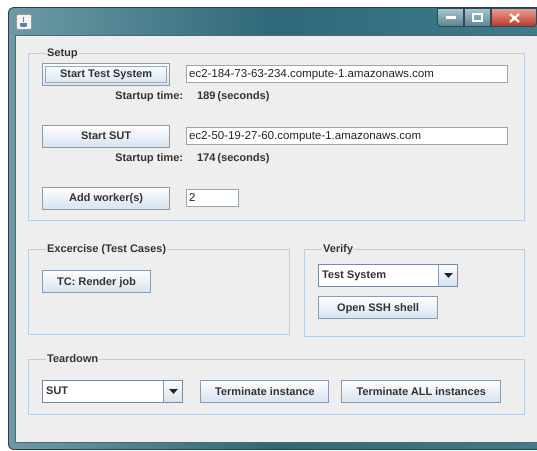 This screenshot has height=451, width=537. Describe the element at coordinates (347, 136) in the screenshot. I see `host-field: ec2-50-19-27-60.compute-1.amazonaws.com` at that location.